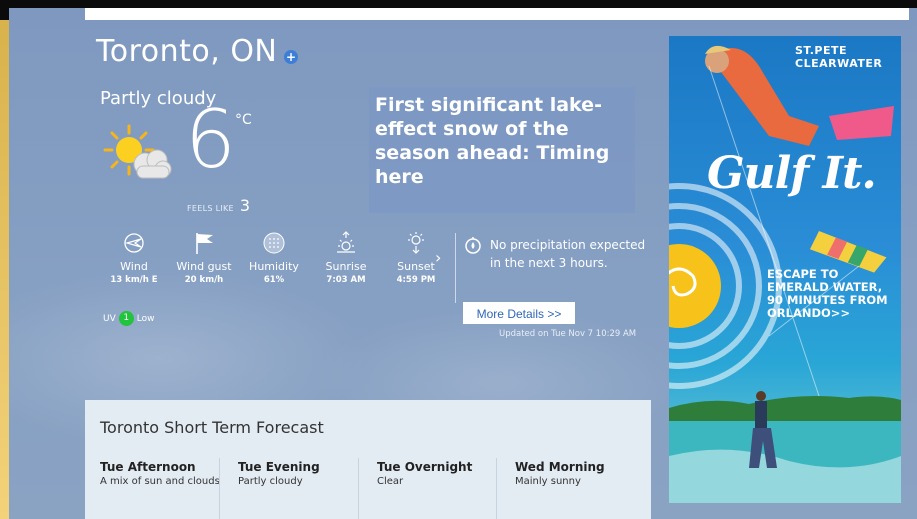  Describe the element at coordinates (821, 50) in the screenshot. I see `ad-brand-line: ST.PETE` at that location.